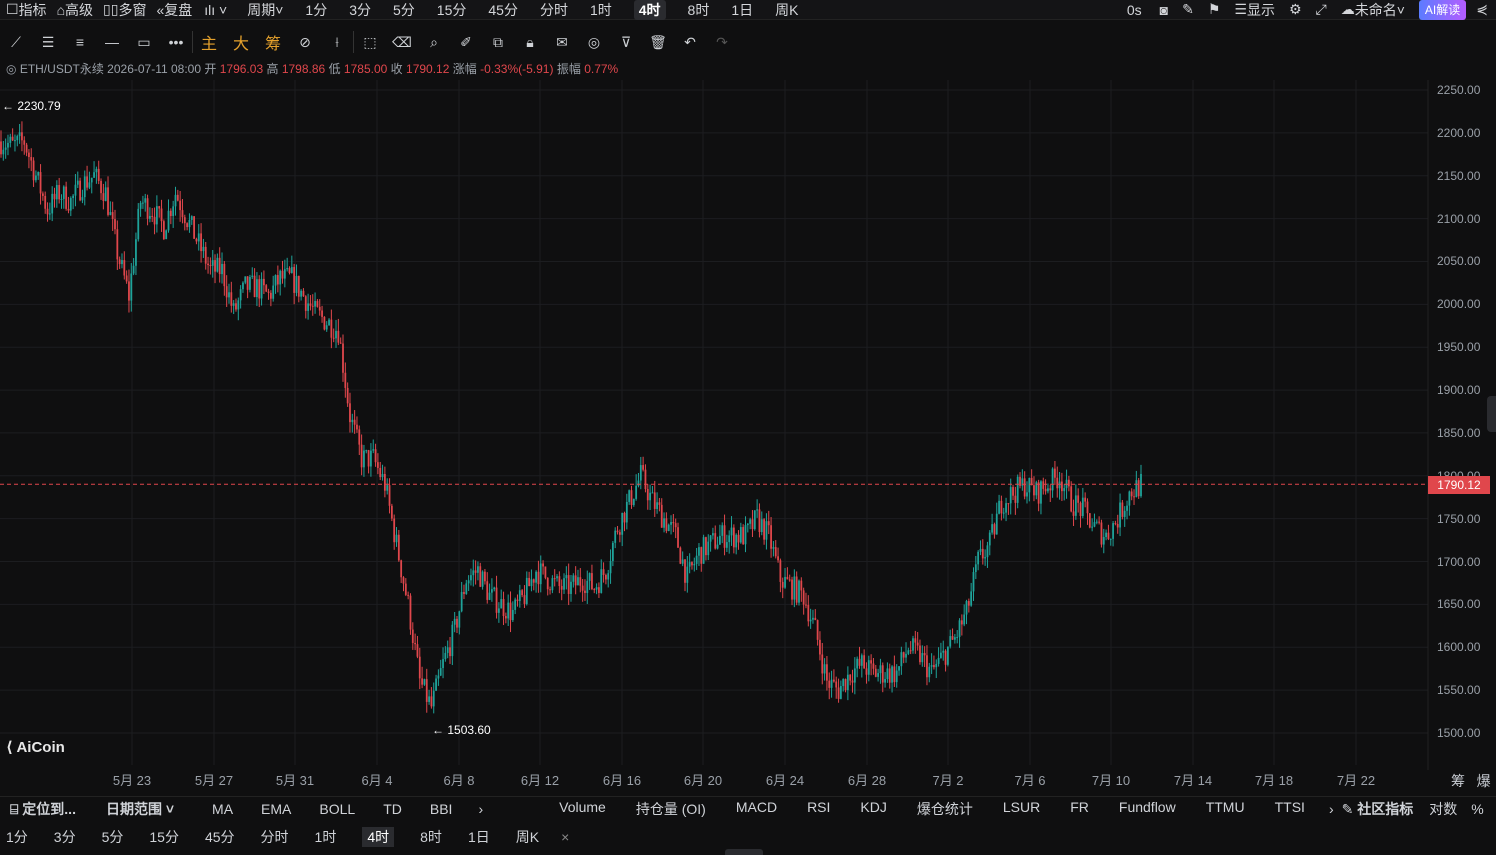  I want to click on share-icon: ⋞, so click(1482, 10).